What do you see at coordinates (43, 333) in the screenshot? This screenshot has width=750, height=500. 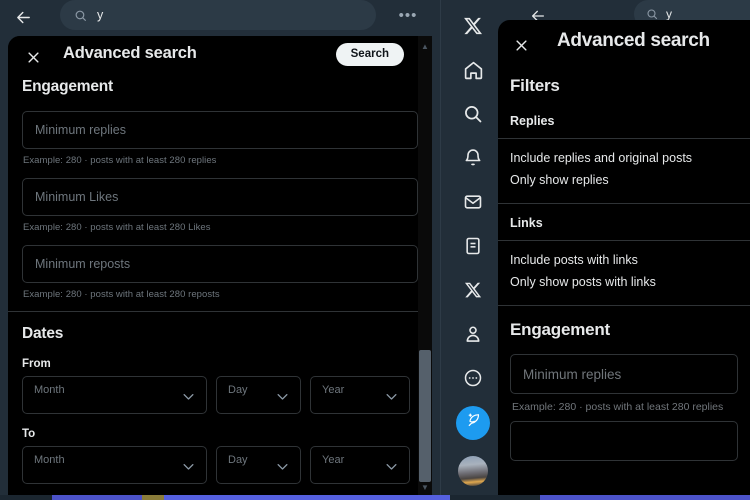 I see `dates-heading: Dates` at bounding box center [43, 333].